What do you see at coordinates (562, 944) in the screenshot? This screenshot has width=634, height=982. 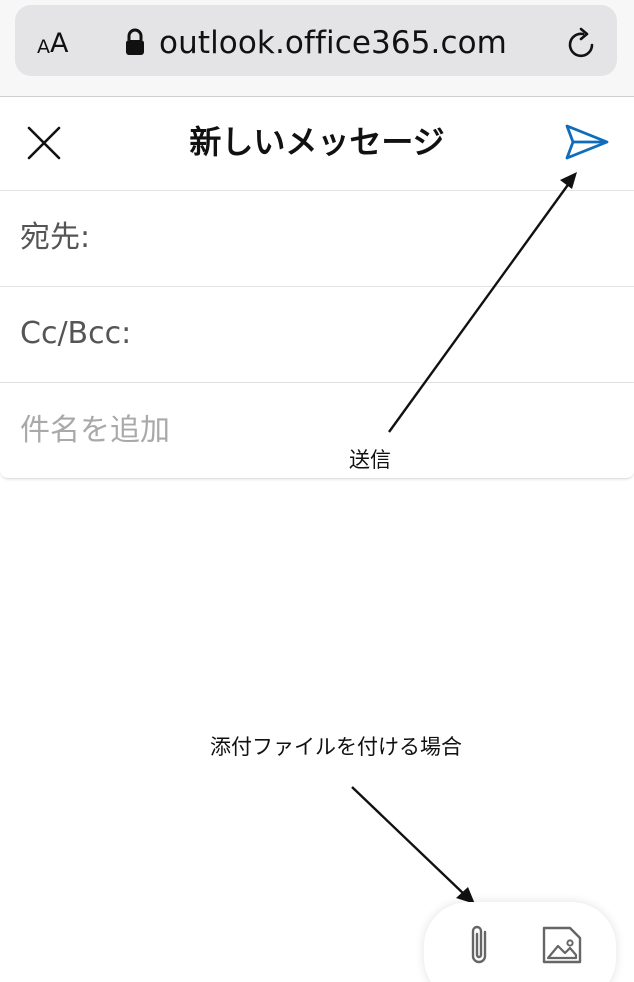 I see `image-icon` at bounding box center [562, 944].